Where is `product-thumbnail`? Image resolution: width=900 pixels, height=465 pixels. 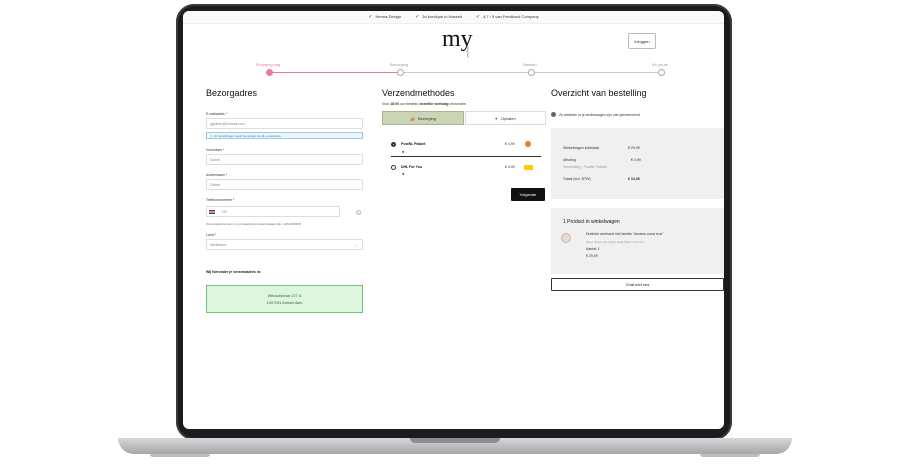 product-thumbnail is located at coordinates (566, 238).